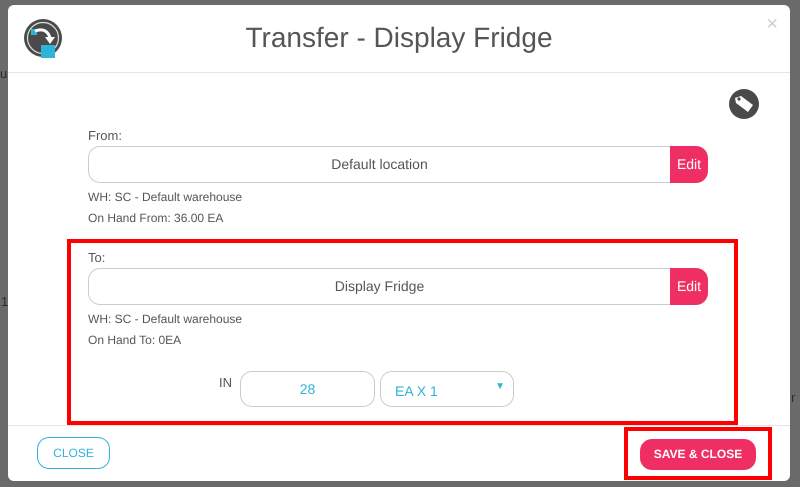  I want to click on on-hand-text: On Hand From: 36.00 EA, so click(156, 218).